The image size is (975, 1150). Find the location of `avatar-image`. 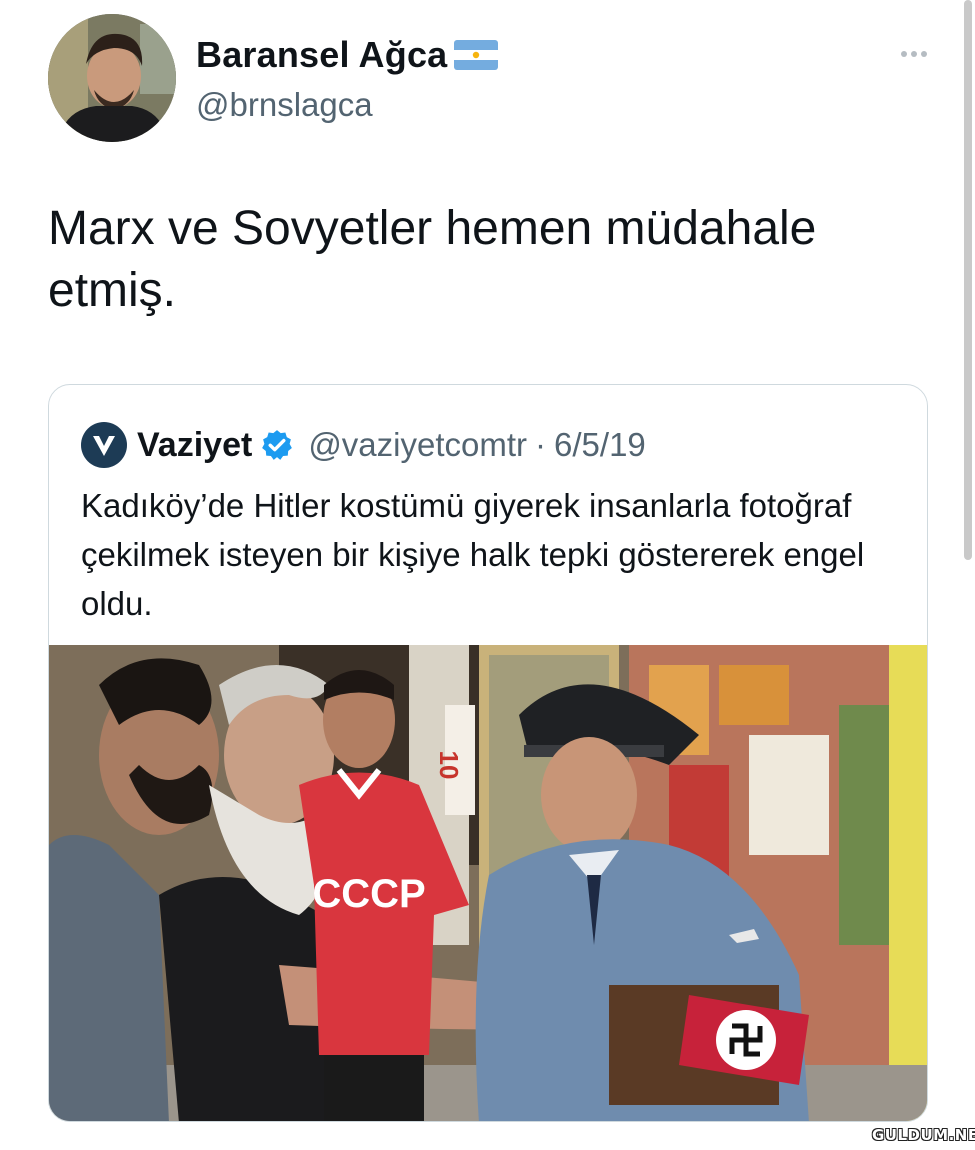

avatar-image is located at coordinates (112, 78).